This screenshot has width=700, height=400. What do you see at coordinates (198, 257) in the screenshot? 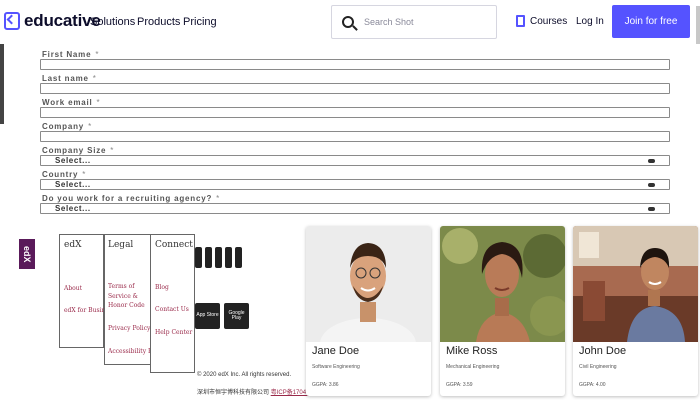
I see `facebook-icon` at bounding box center [198, 257].